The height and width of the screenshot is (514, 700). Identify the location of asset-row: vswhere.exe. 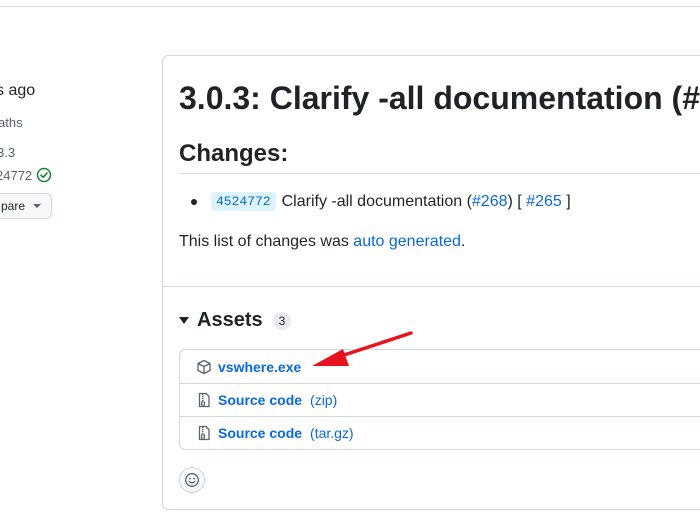
(440, 366).